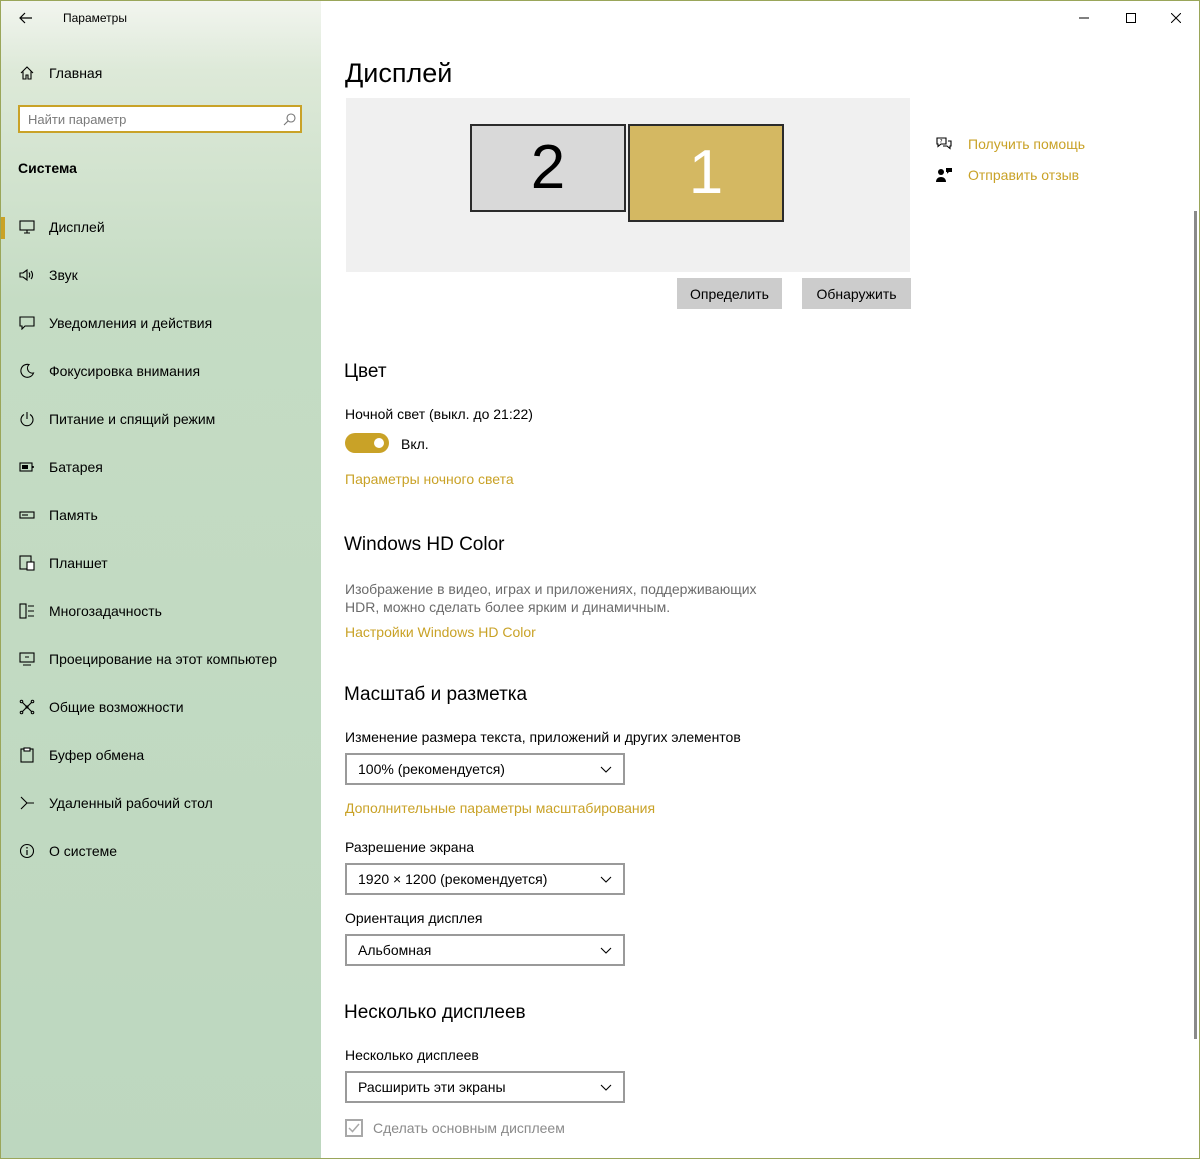  What do you see at coordinates (161, 275) in the screenshot?
I see `sidebar-item-sound: Звук` at bounding box center [161, 275].